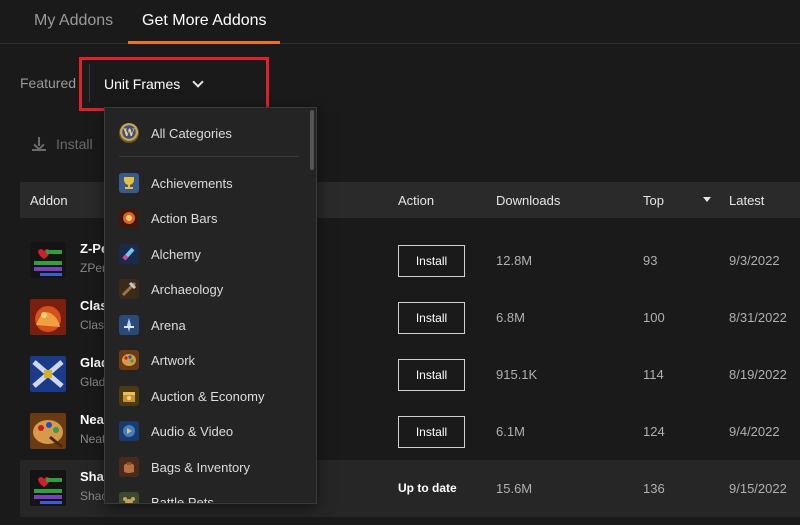  I want to click on artwork-icon, so click(129, 360).